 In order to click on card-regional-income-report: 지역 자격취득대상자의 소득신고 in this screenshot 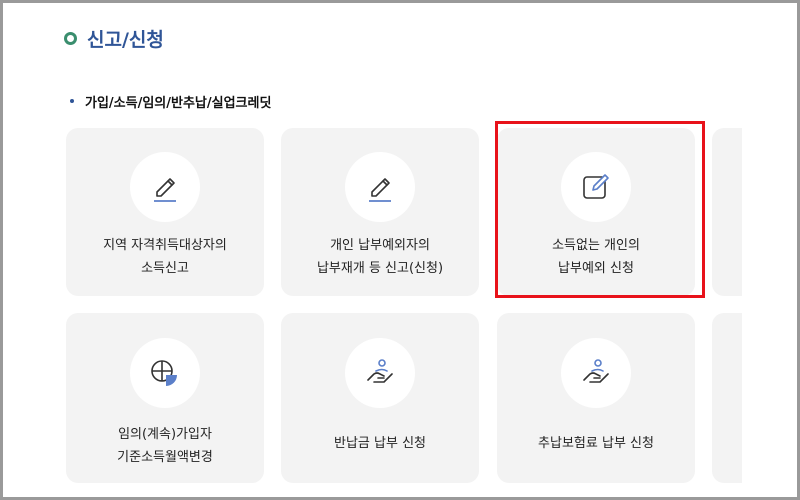, I will do `click(165, 212)`.